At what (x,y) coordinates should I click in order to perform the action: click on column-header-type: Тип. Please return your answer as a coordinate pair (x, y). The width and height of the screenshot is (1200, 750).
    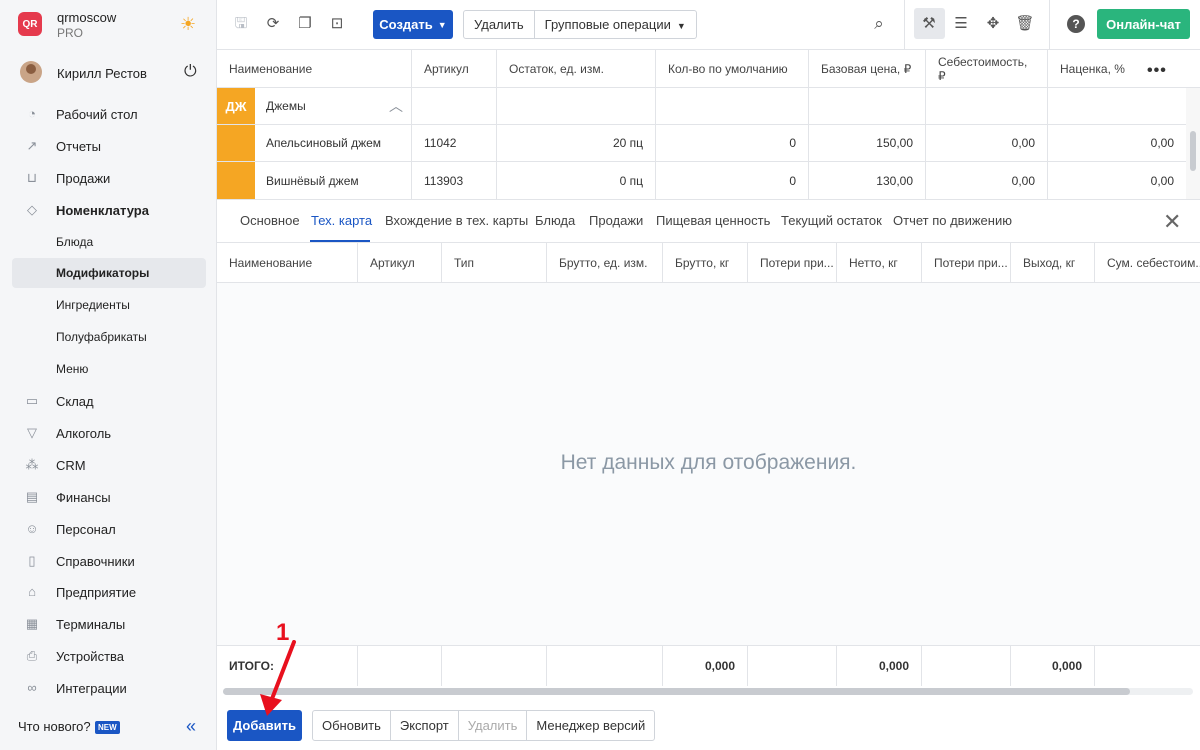
    Looking at the image, I should click on (494, 263).